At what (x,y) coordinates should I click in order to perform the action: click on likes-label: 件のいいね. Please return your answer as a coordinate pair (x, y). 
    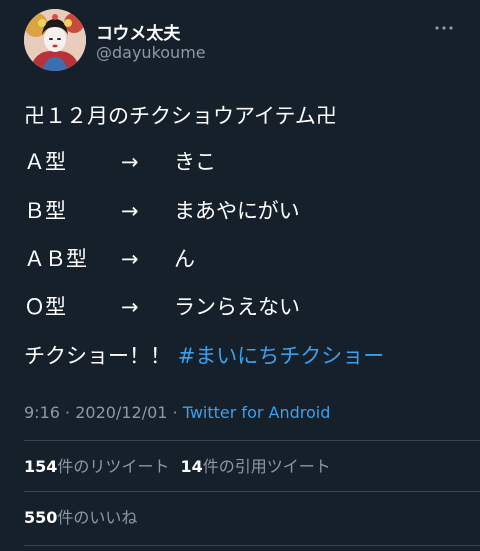
    Looking at the image, I should click on (97, 517).